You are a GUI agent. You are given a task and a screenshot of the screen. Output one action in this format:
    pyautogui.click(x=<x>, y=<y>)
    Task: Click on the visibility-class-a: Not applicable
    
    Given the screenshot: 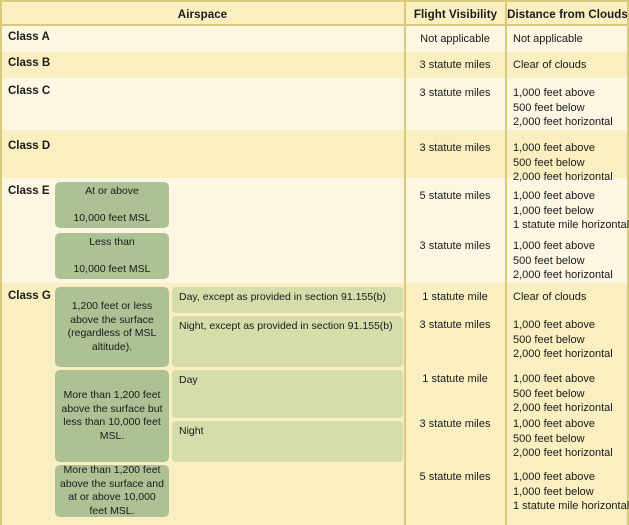 What is the action you would take?
    pyautogui.click(x=455, y=39)
    